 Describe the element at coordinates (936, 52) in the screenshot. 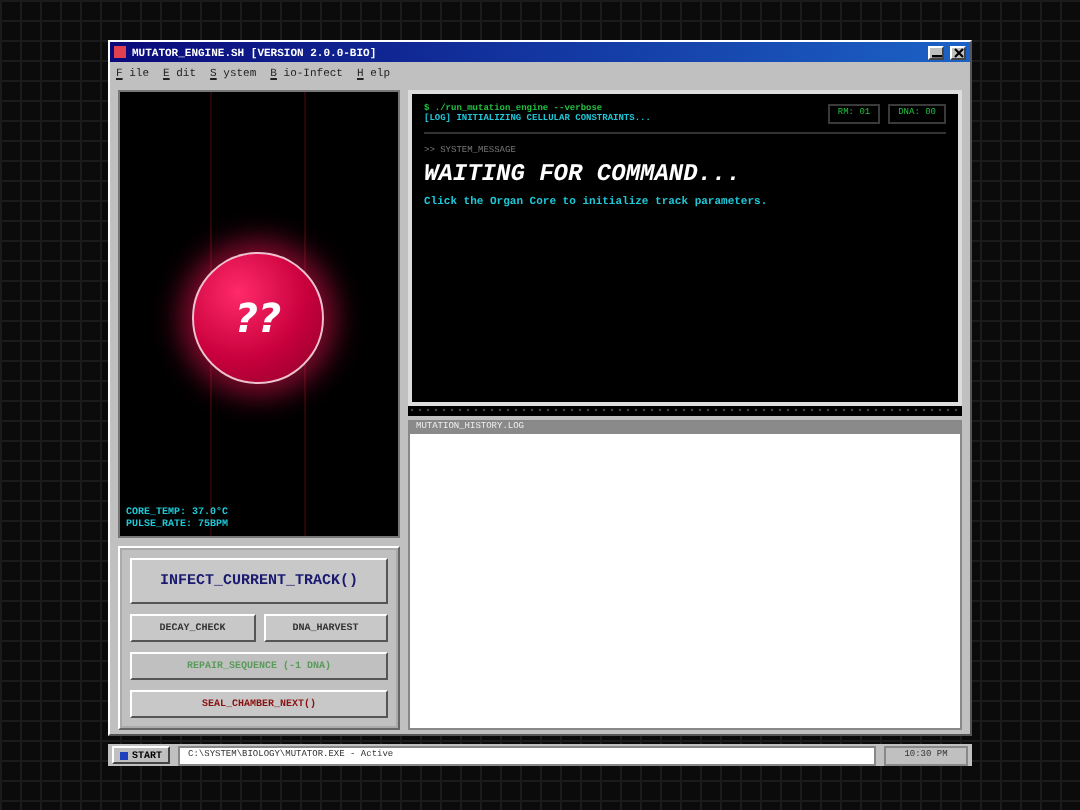

I see `minimize-button` at that location.